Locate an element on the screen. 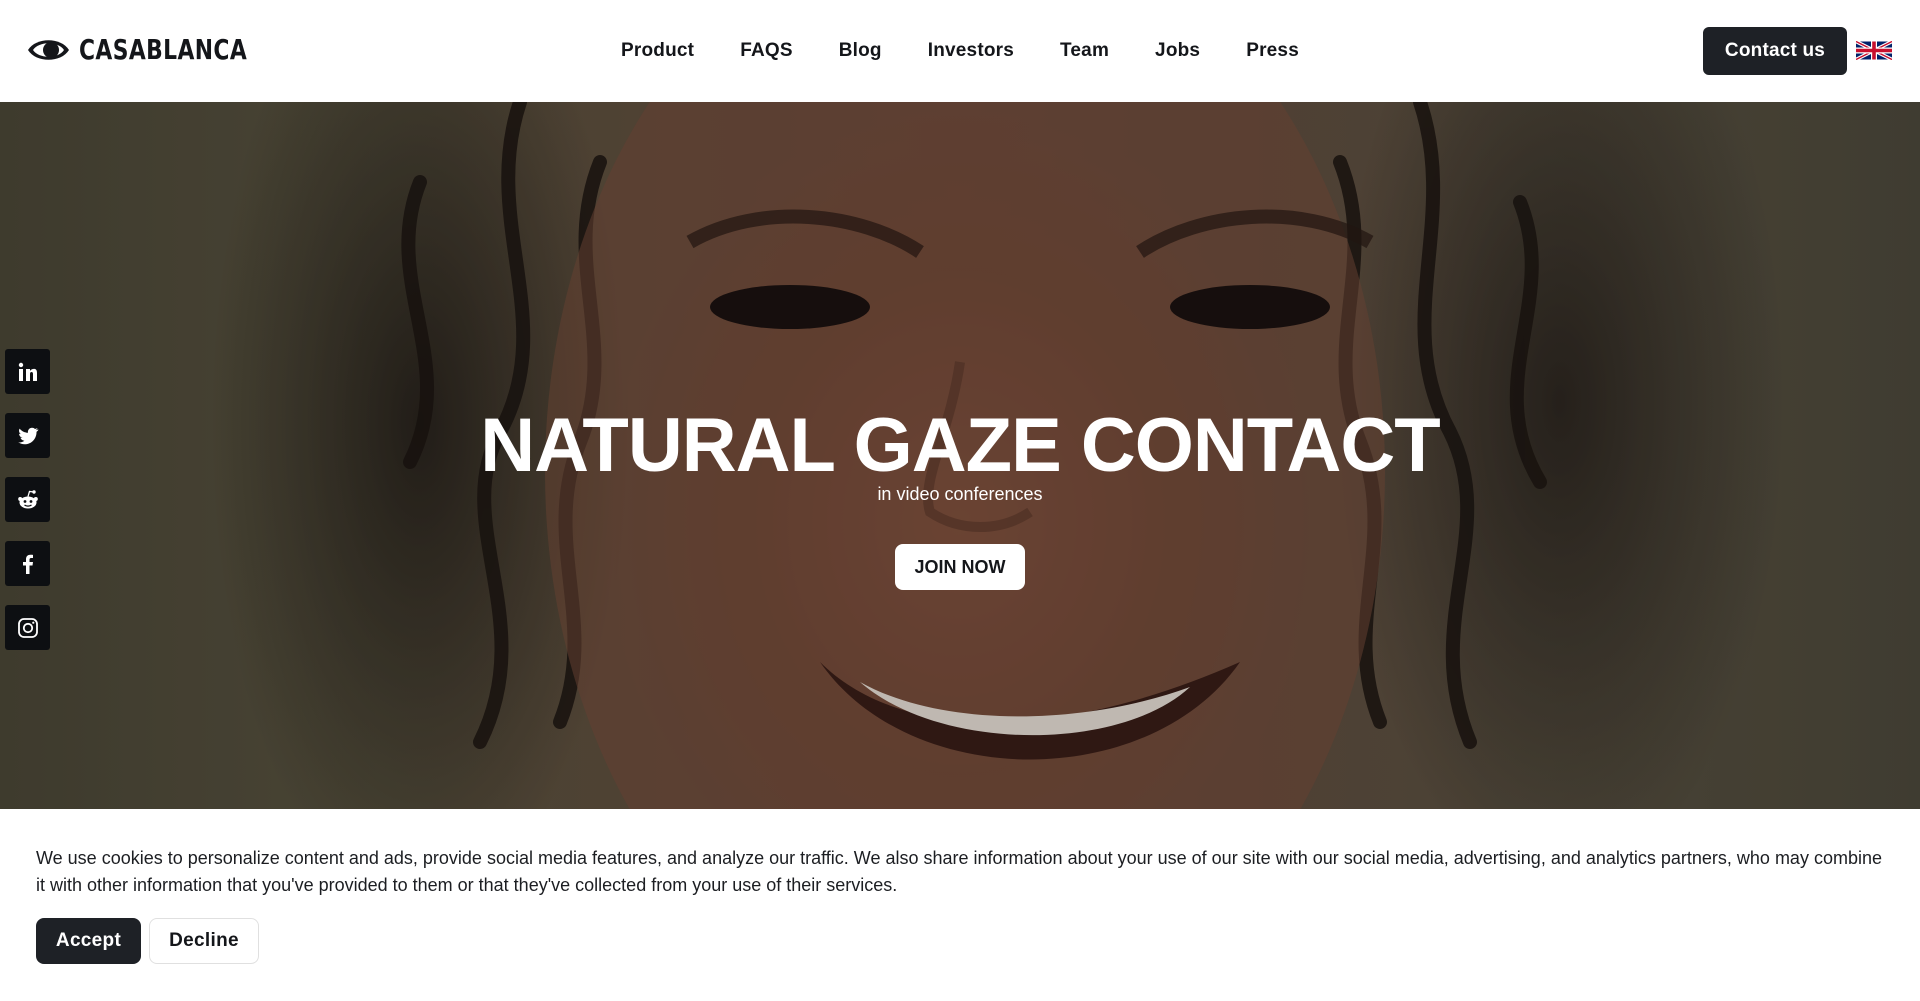 This screenshot has width=1920, height=1001. linkedin-button is located at coordinates (27, 371).